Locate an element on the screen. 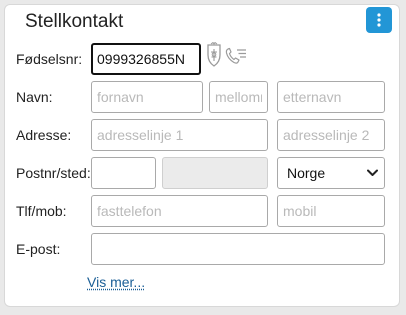 The width and height of the screenshot is (406, 315). fodselsnr-input is located at coordinates (146, 59).